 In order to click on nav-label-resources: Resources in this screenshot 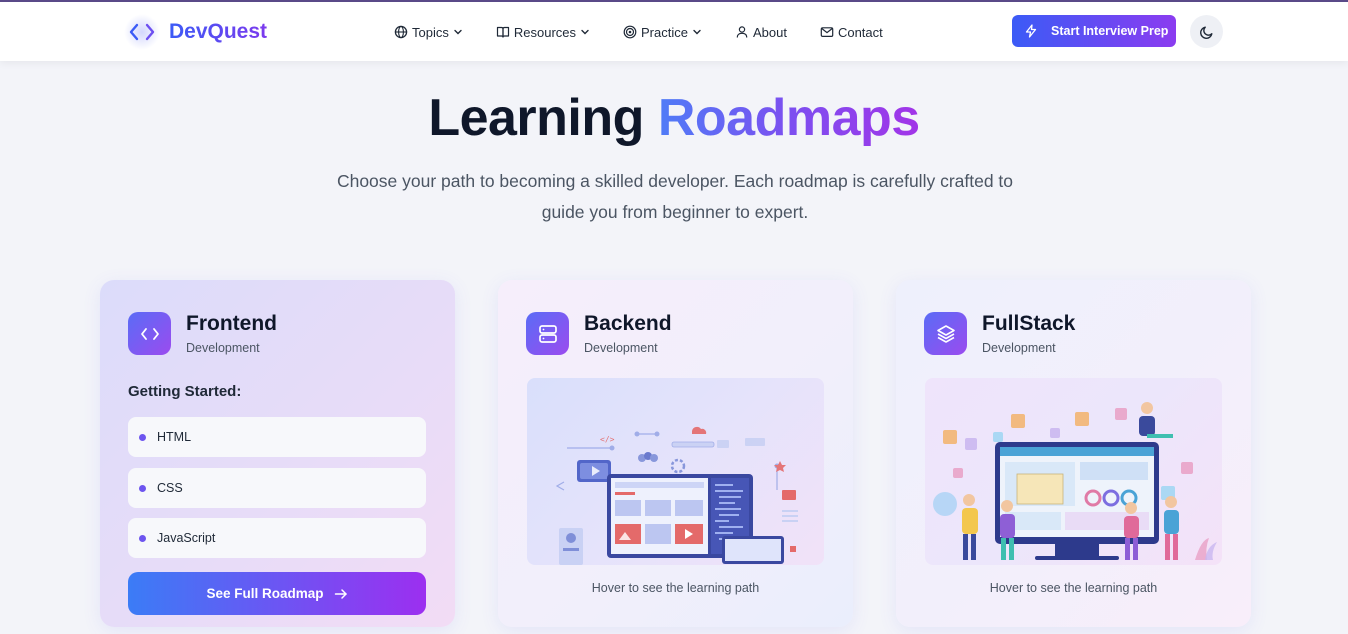, I will do `click(544, 32)`.